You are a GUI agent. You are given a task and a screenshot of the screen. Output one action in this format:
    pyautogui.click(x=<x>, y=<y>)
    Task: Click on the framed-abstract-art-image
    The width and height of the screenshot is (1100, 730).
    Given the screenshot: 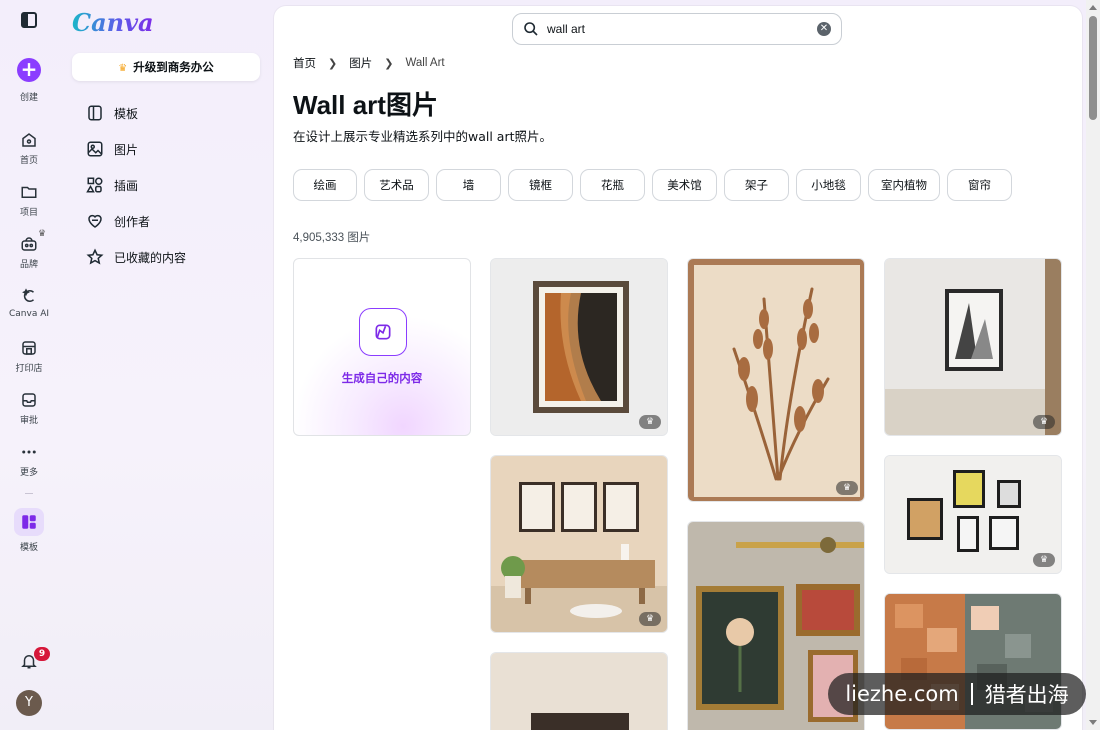 What is the action you would take?
    pyautogui.click(x=579, y=347)
    